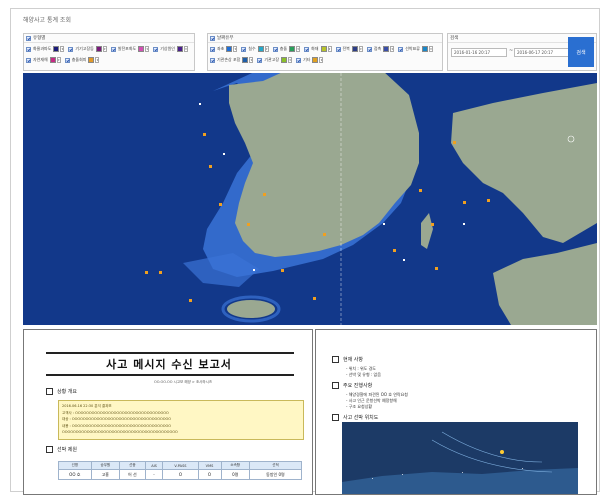 The width and height of the screenshot is (610, 500). Describe the element at coordinates (42, 48) in the screenshot. I see `type-filter-label: 화물과파도` at that location.